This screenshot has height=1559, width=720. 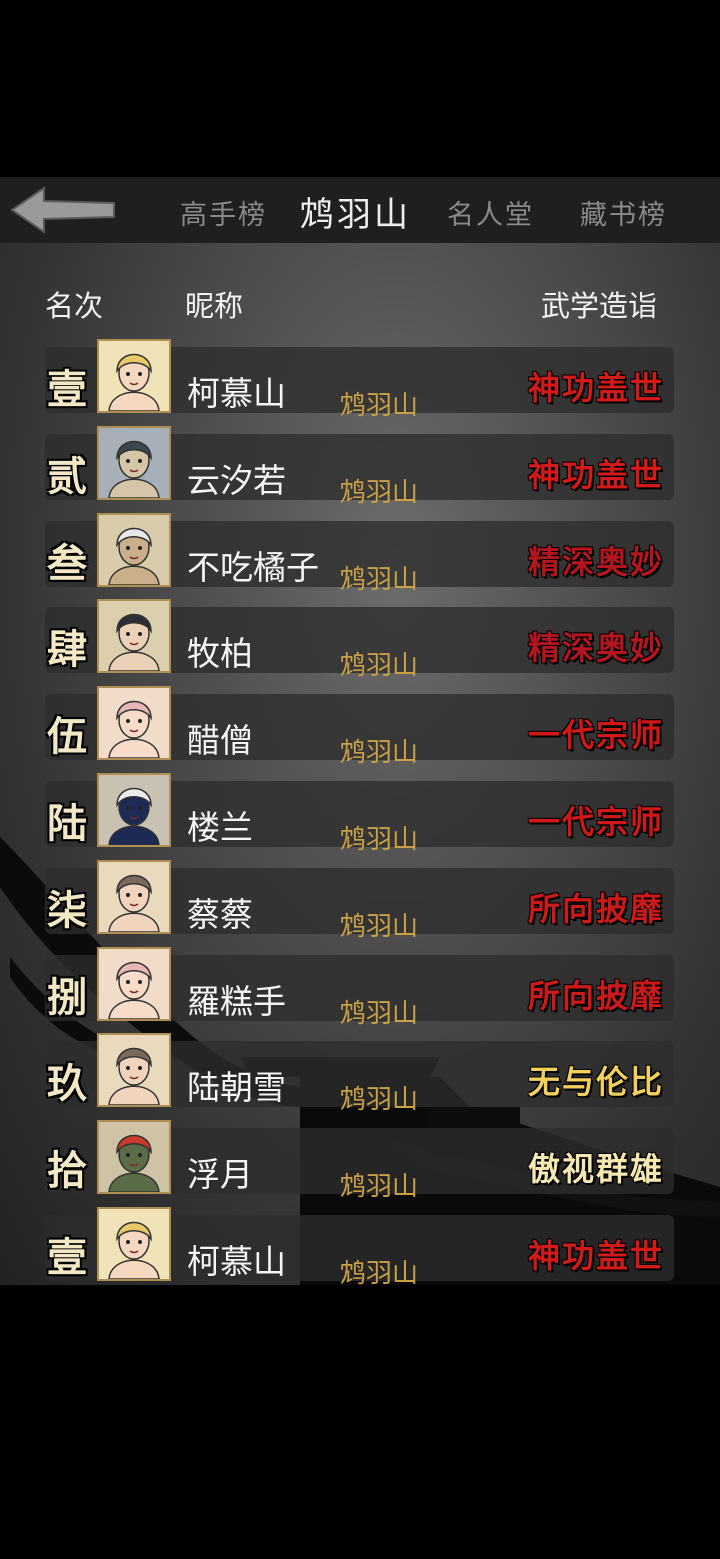 What do you see at coordinates (134, 810) in the screenshot?
I see `taoist-elder-avatar` at bounding box center [134, 810].